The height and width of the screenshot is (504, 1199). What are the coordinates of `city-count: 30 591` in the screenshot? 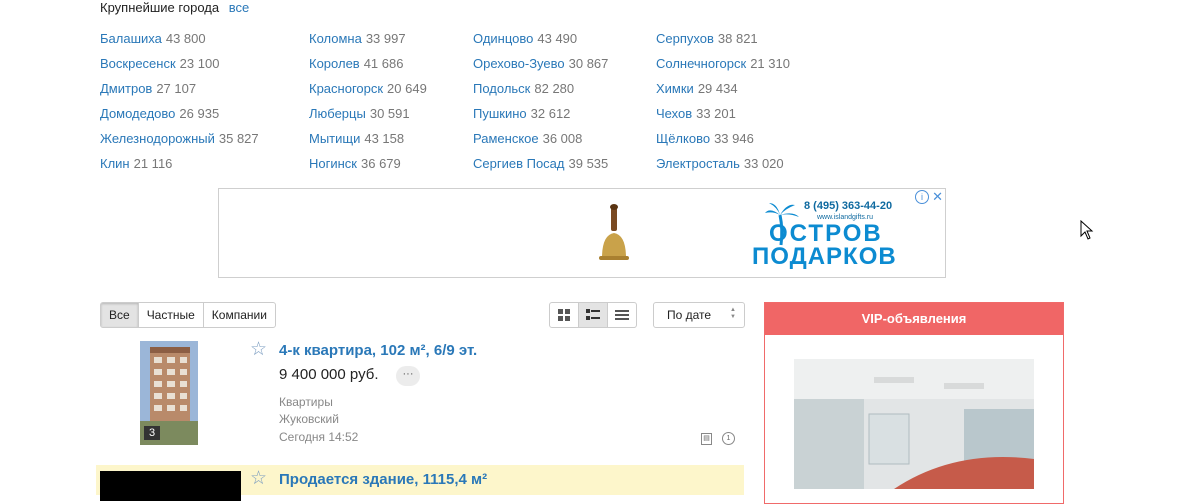 It's located at (389, 113).